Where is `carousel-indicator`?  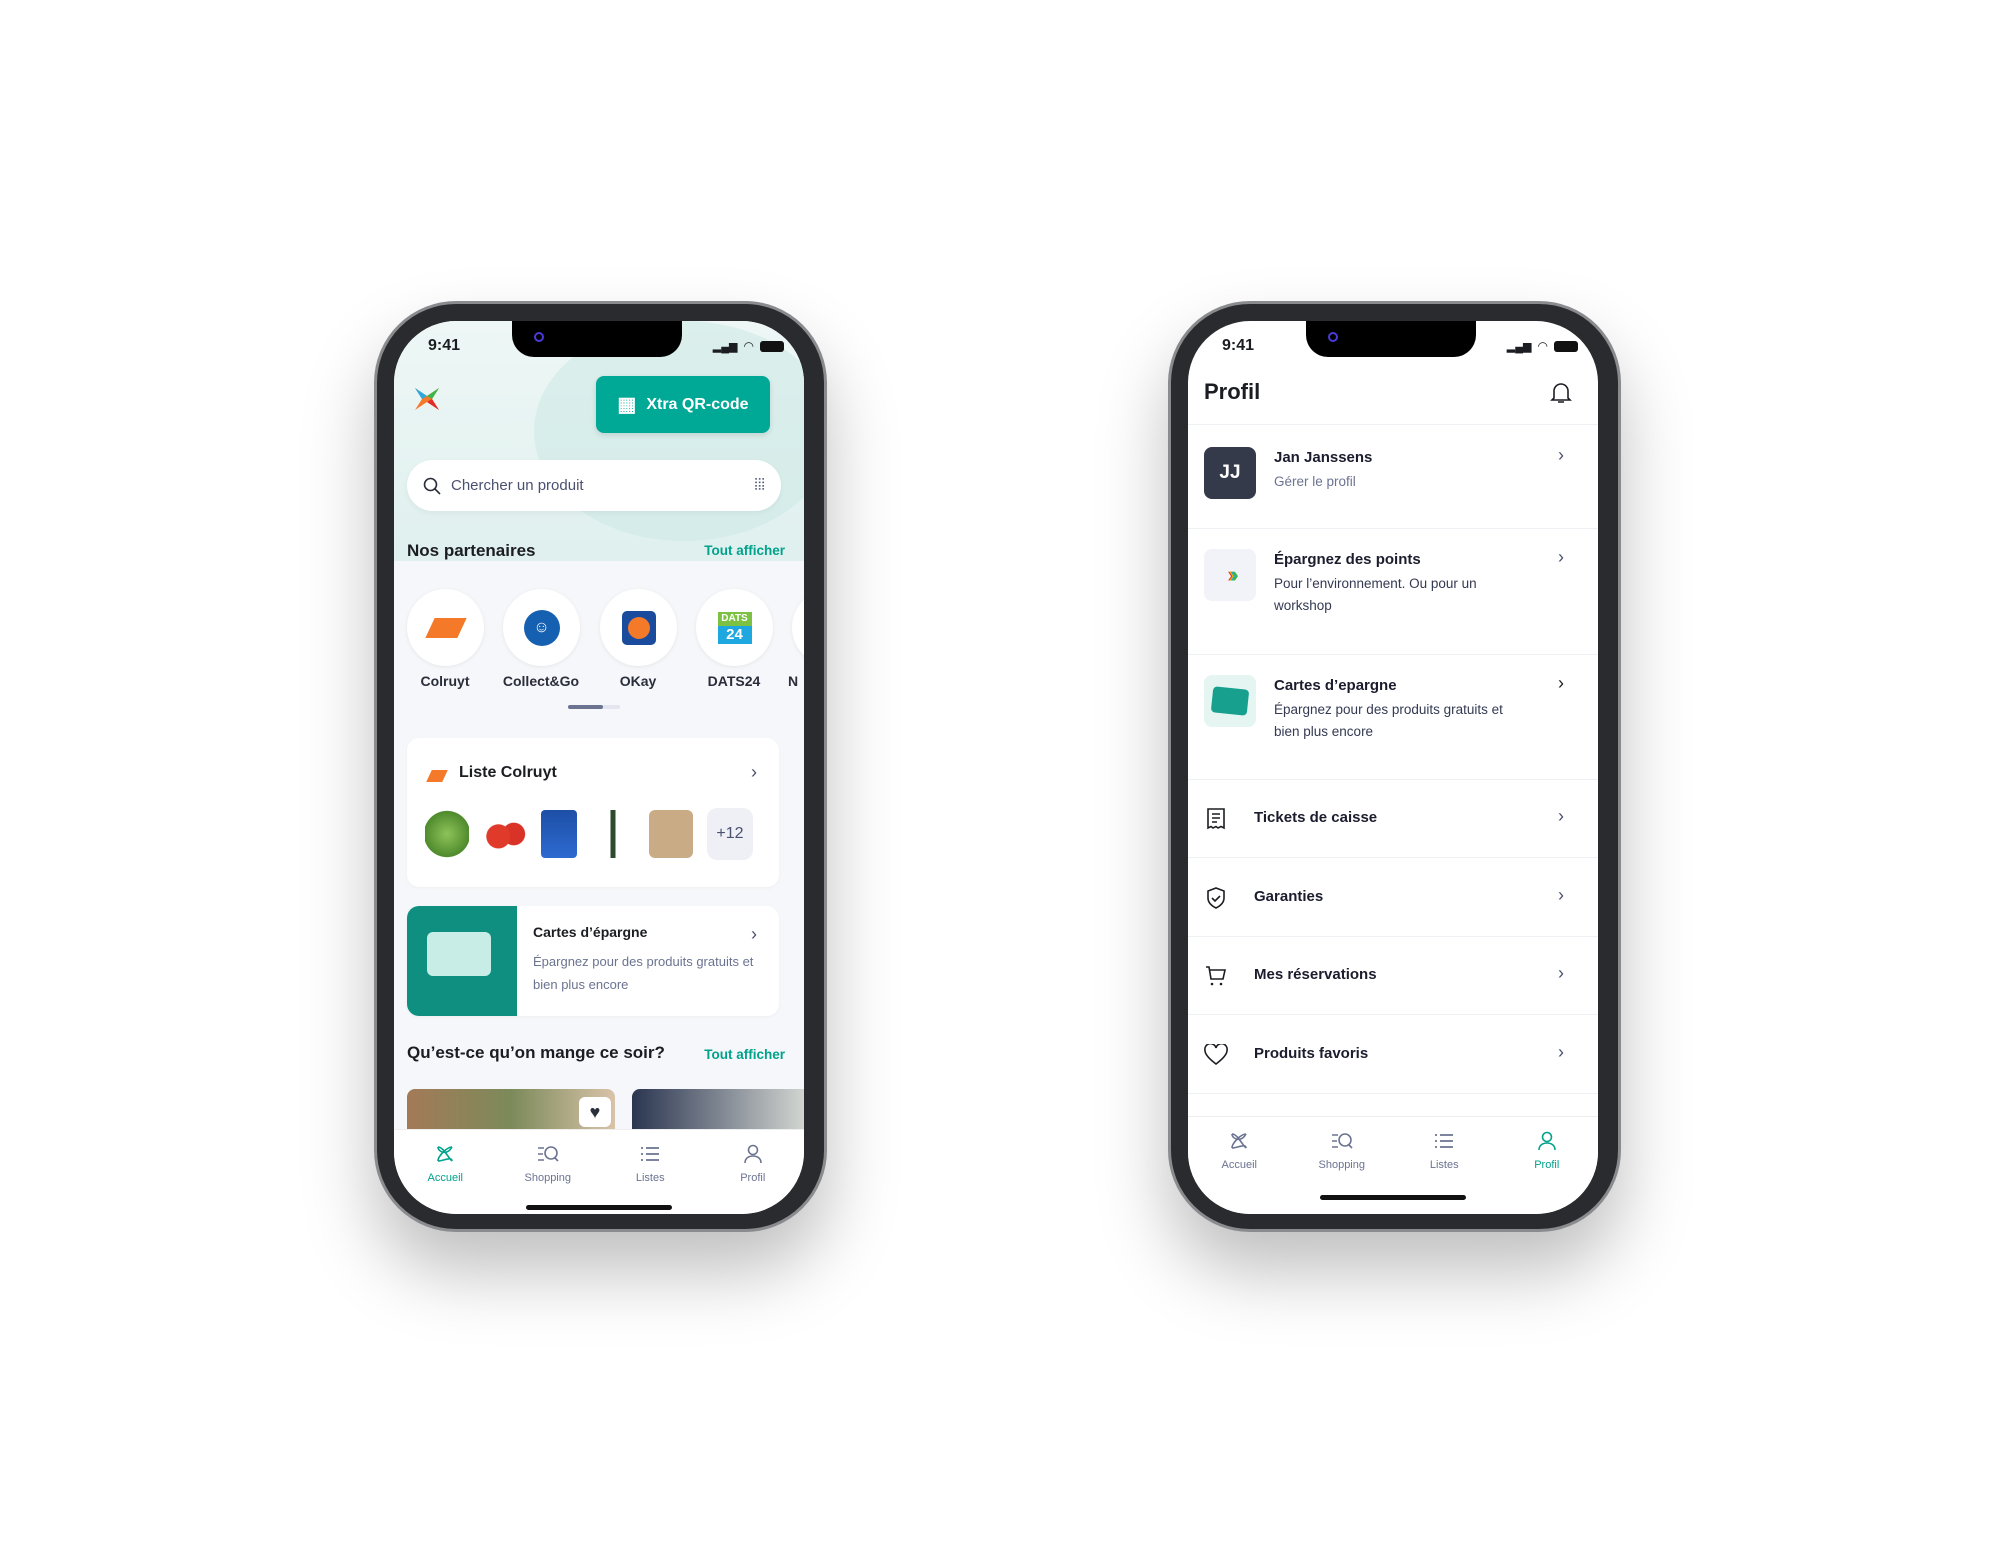 carousel-indicator is located at coordinates (594, 707).